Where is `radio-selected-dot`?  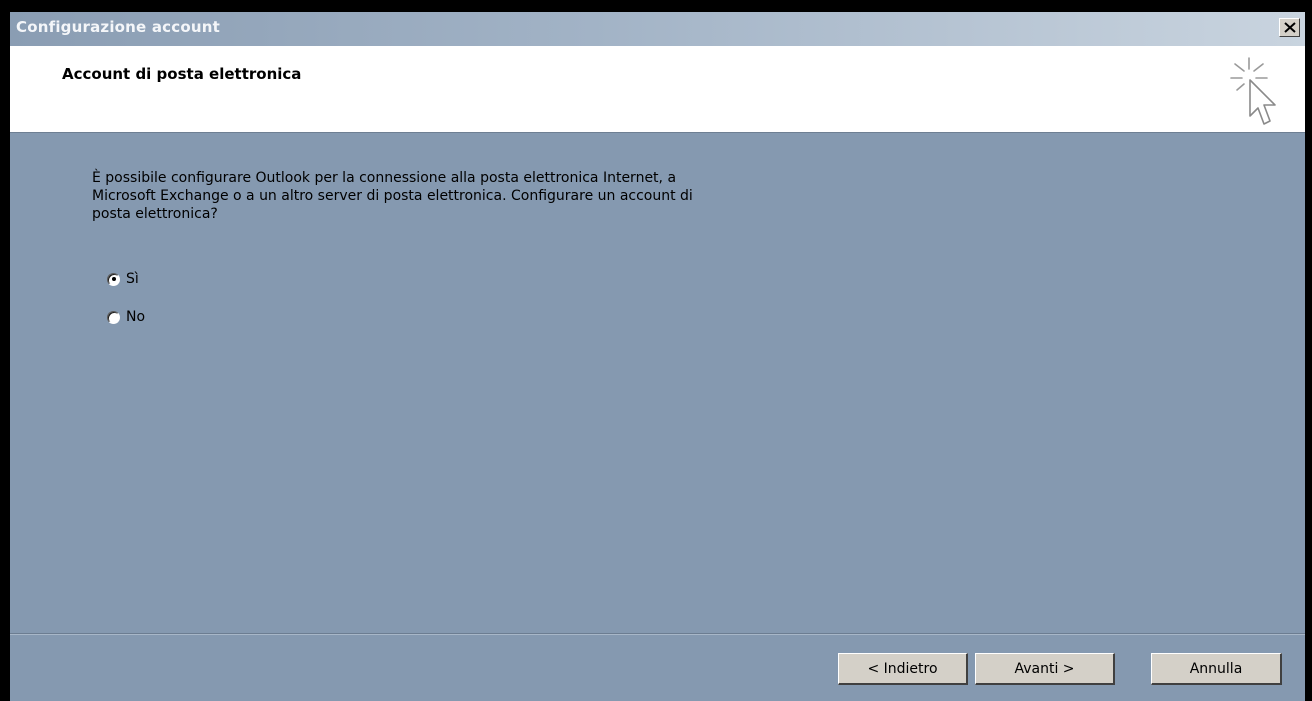
radio-selected-dot is located at coordinates (113, 279).